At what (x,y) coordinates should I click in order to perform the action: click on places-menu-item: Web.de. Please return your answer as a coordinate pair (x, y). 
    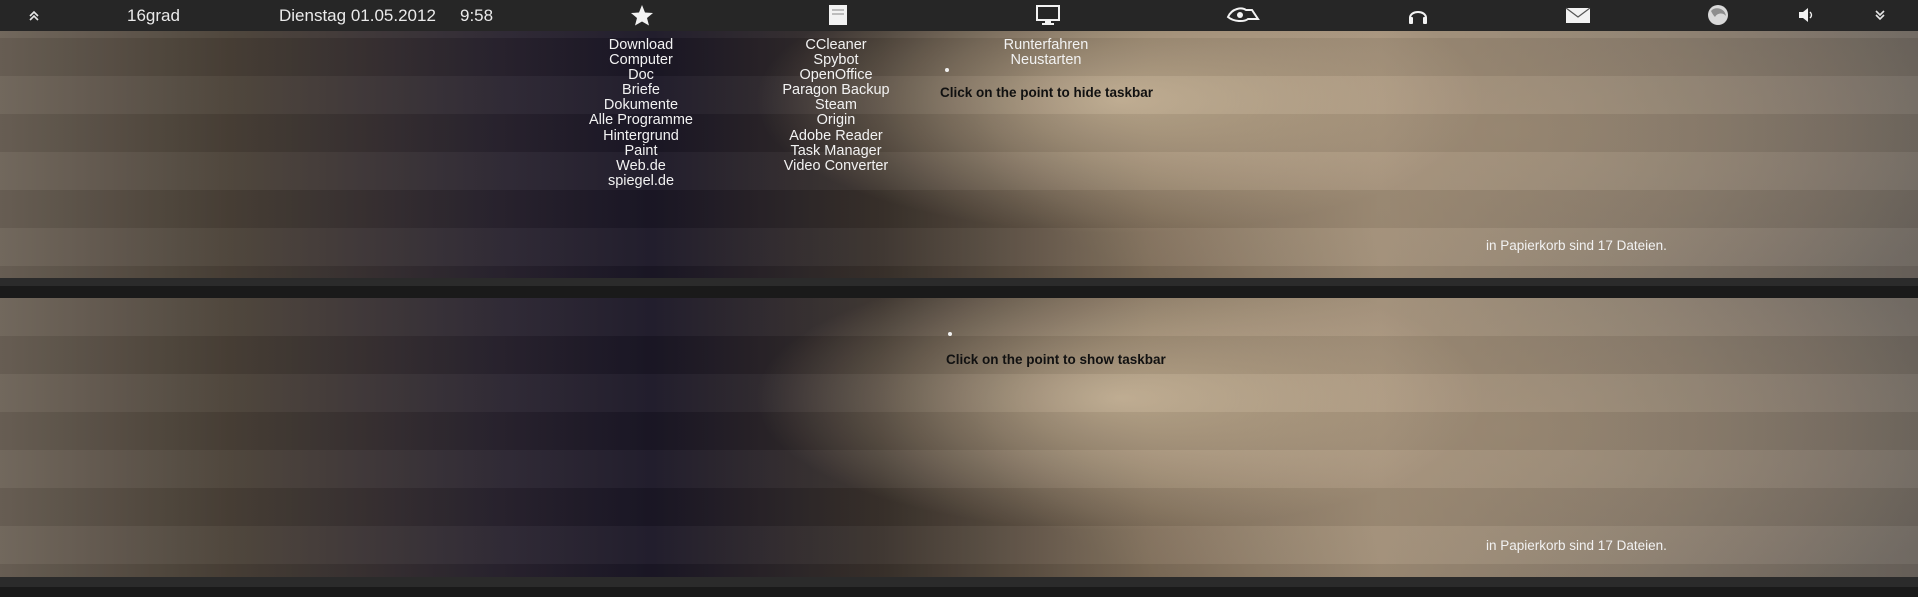
    Looking at the image, I should click on (641, 166).